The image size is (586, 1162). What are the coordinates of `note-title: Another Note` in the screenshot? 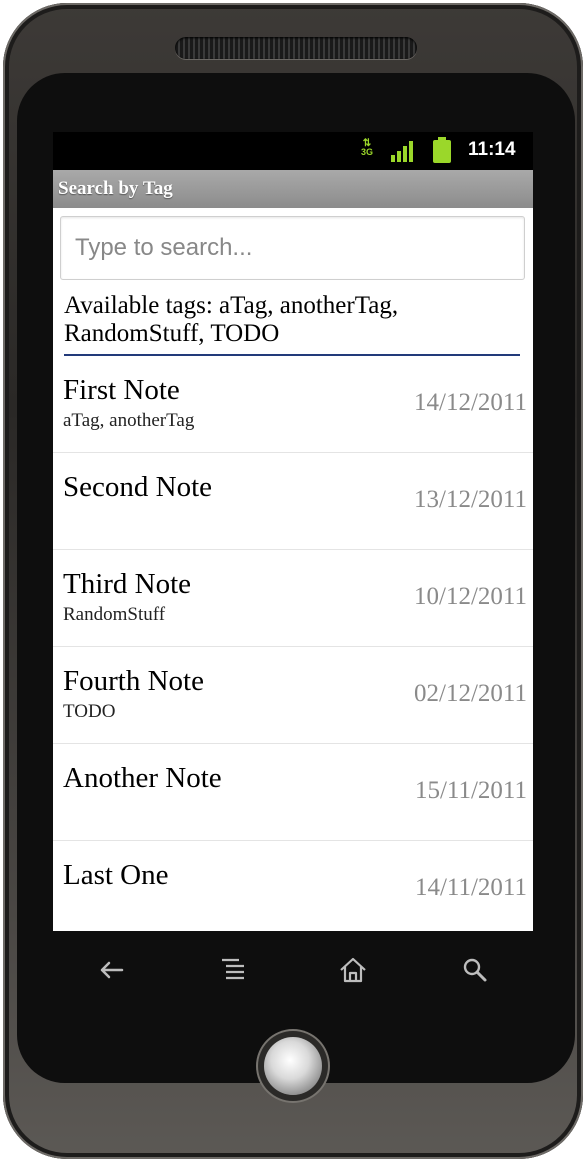 It's located at (142, 778).